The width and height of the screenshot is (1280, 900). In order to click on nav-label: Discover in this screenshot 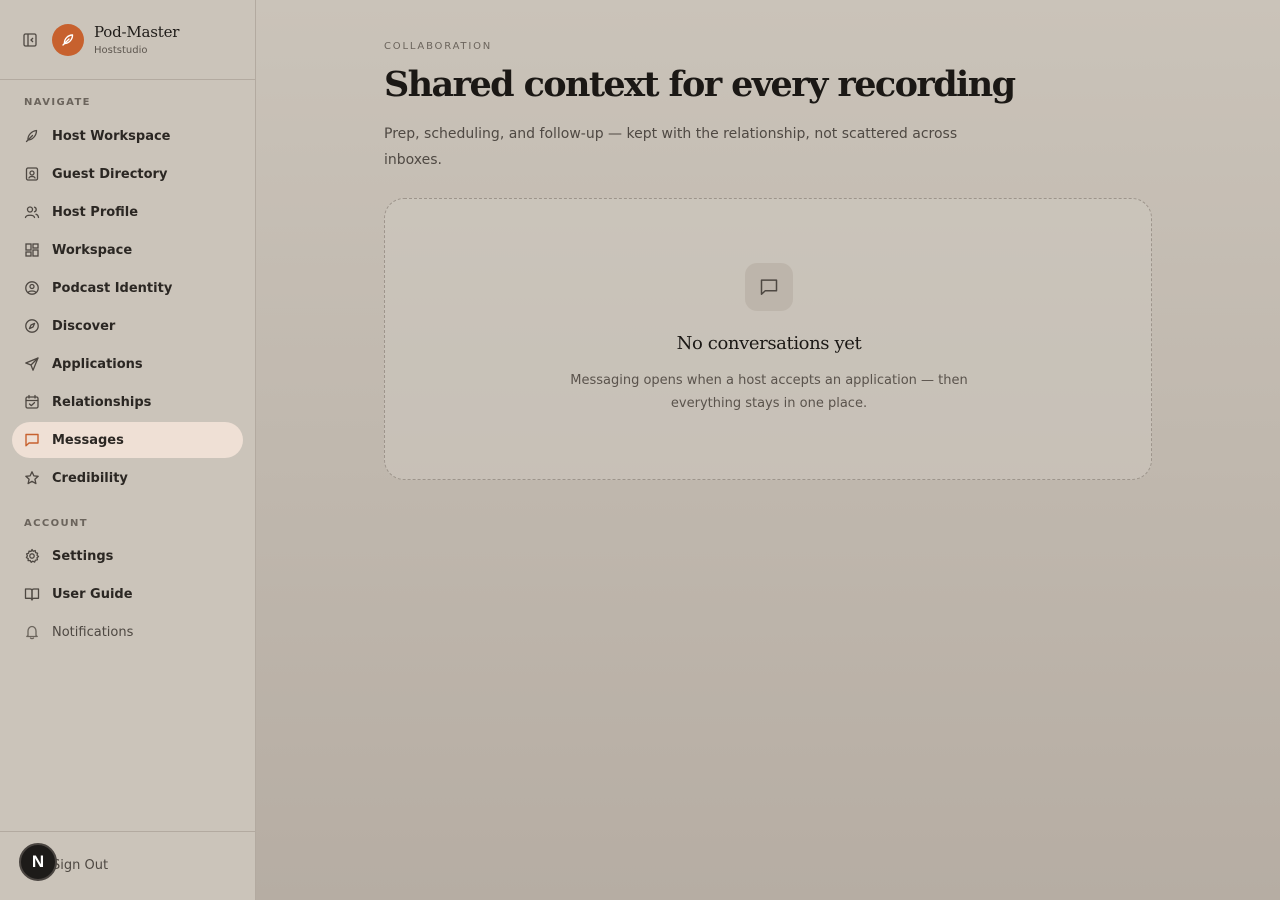, I will do `click(84, 326)`.